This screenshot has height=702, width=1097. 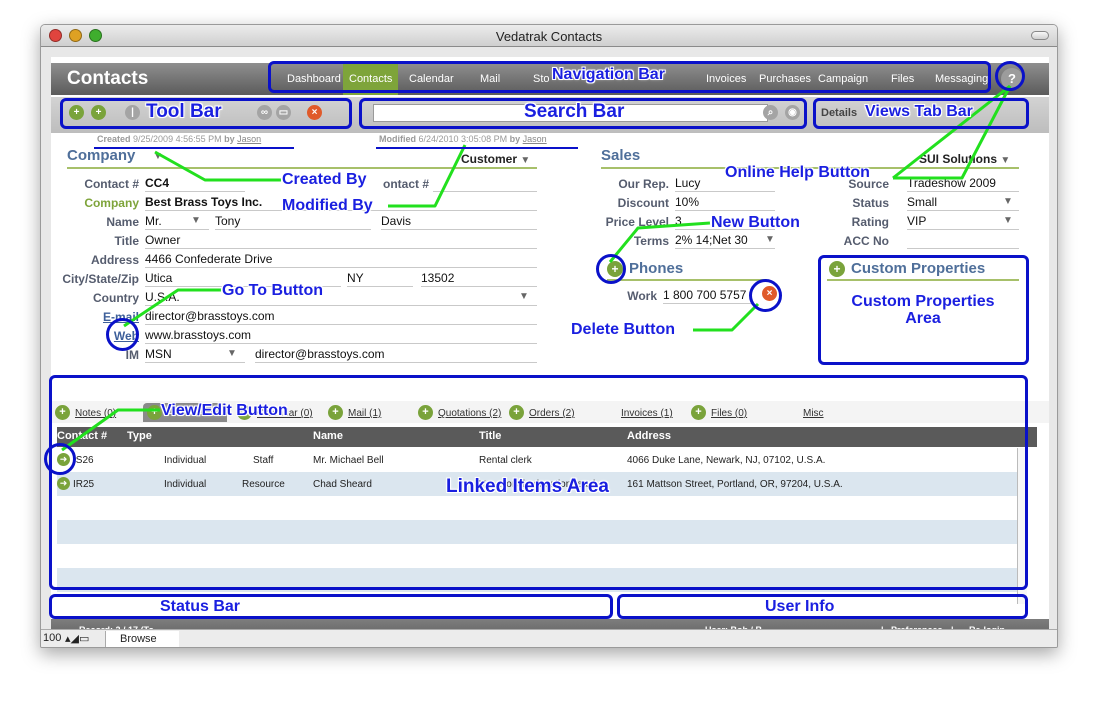 What do you see at coordinates (341, 317) in the screenshot?
I see `email-field: director@brasstoys.com` at bounding box center [341, 317].